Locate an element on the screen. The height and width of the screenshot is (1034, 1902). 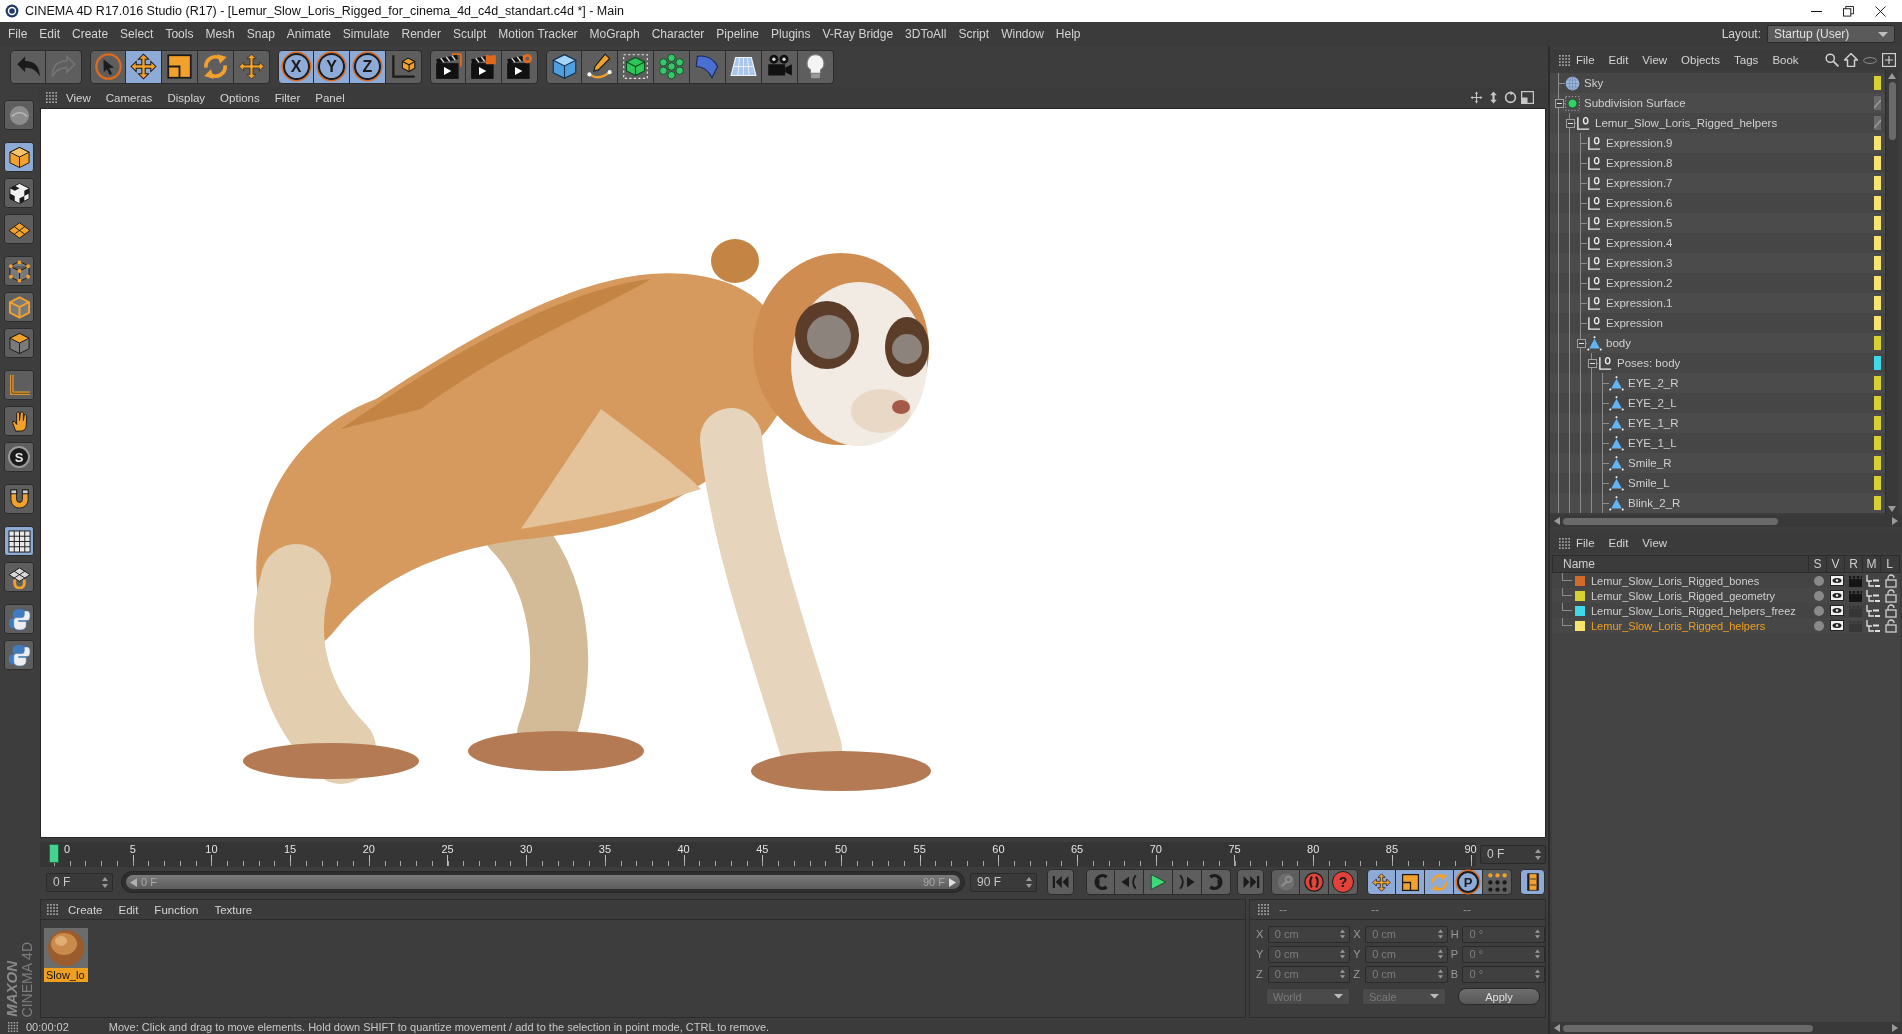
axis-lock-button: Z is located at coordinates (368, 66).